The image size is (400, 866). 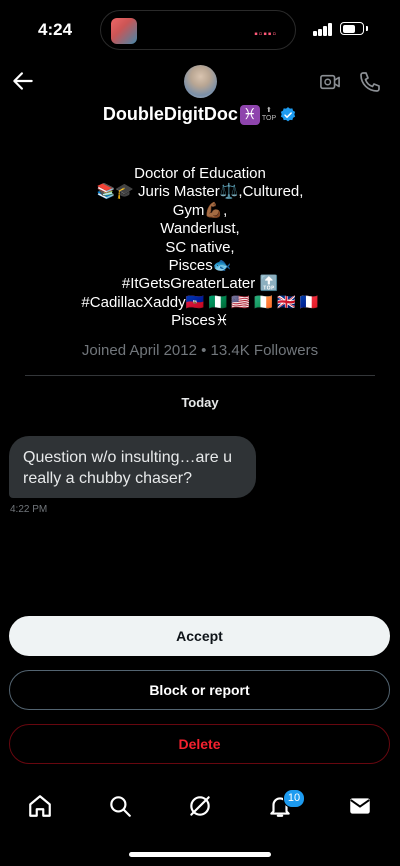 I want to click on bio-hashtag-line: #ItGetsGreaterLater 🔝, so click(x=200, y=284).